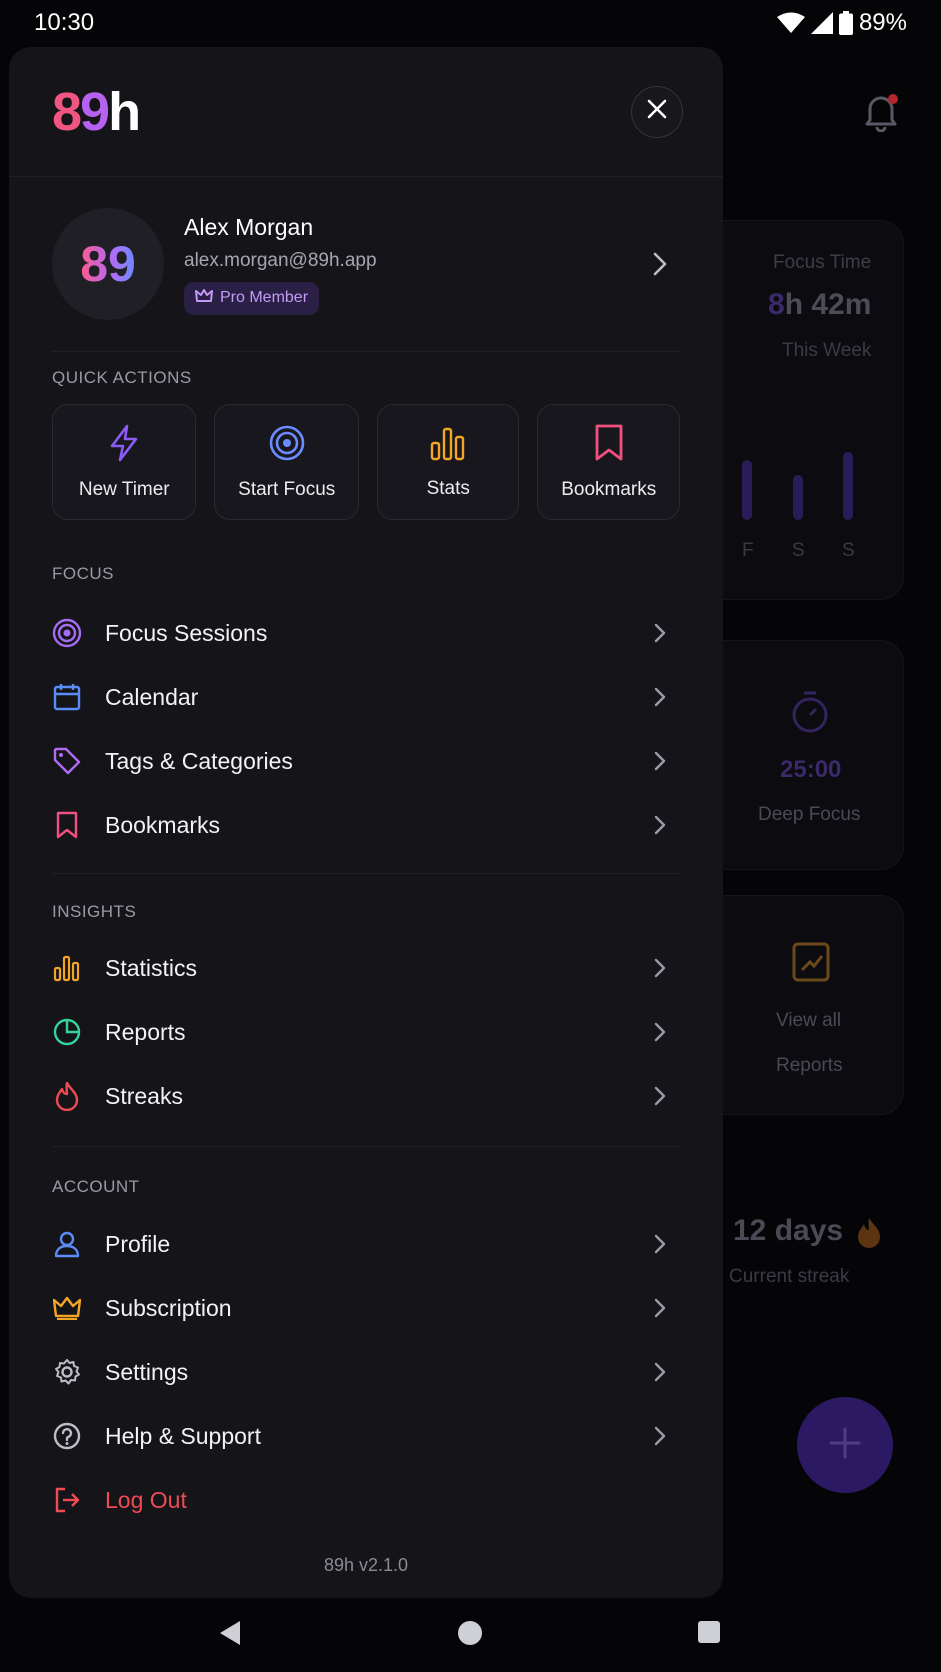 This screenshot has width=941, height=1672. What do you see at coordinates (790, 23) in the screenshot?
I see `wifi-icon` at bounding box center [790, 23].